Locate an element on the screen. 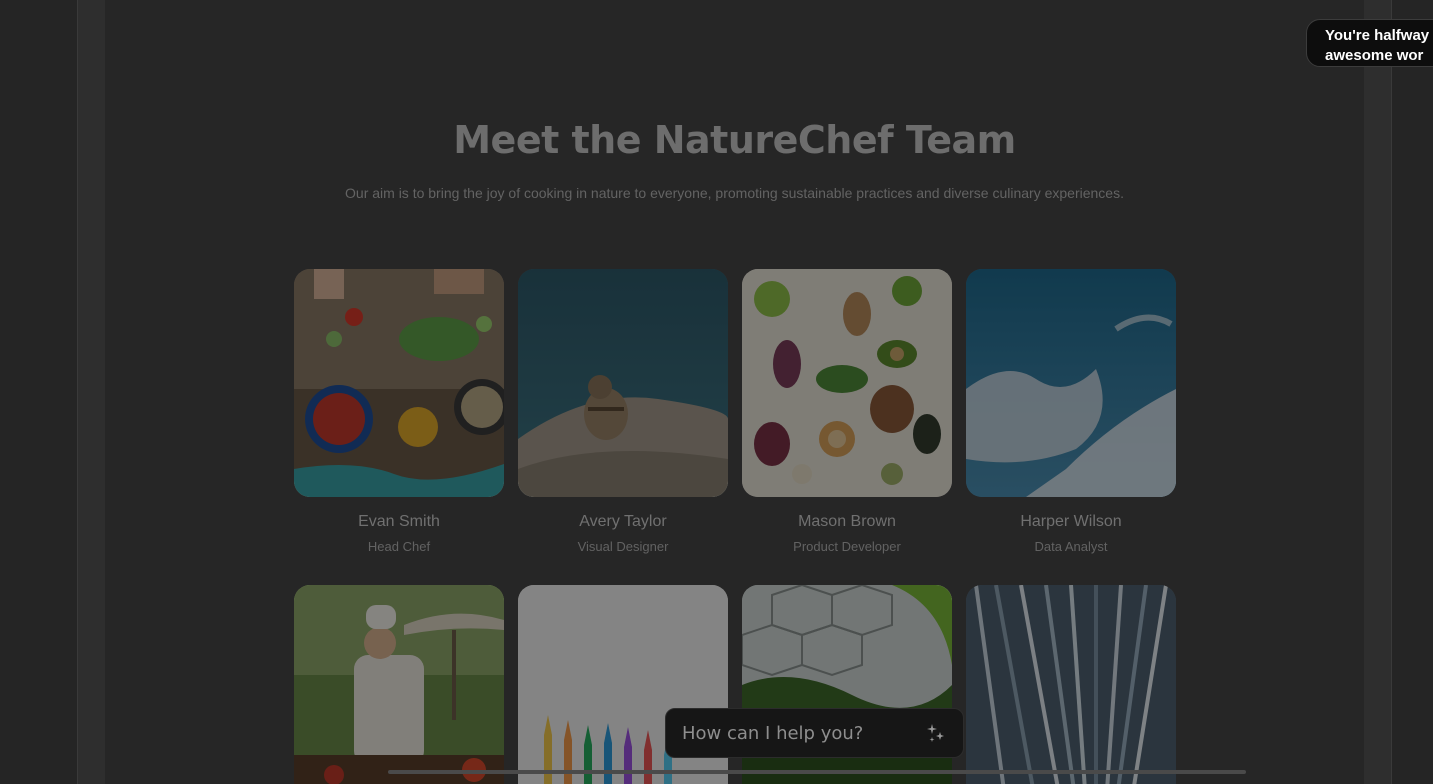 The width and height of the screenshot is (1433, 784). team-card-evan: Evan Smith Head Chef is located at coordinates (399, 411).